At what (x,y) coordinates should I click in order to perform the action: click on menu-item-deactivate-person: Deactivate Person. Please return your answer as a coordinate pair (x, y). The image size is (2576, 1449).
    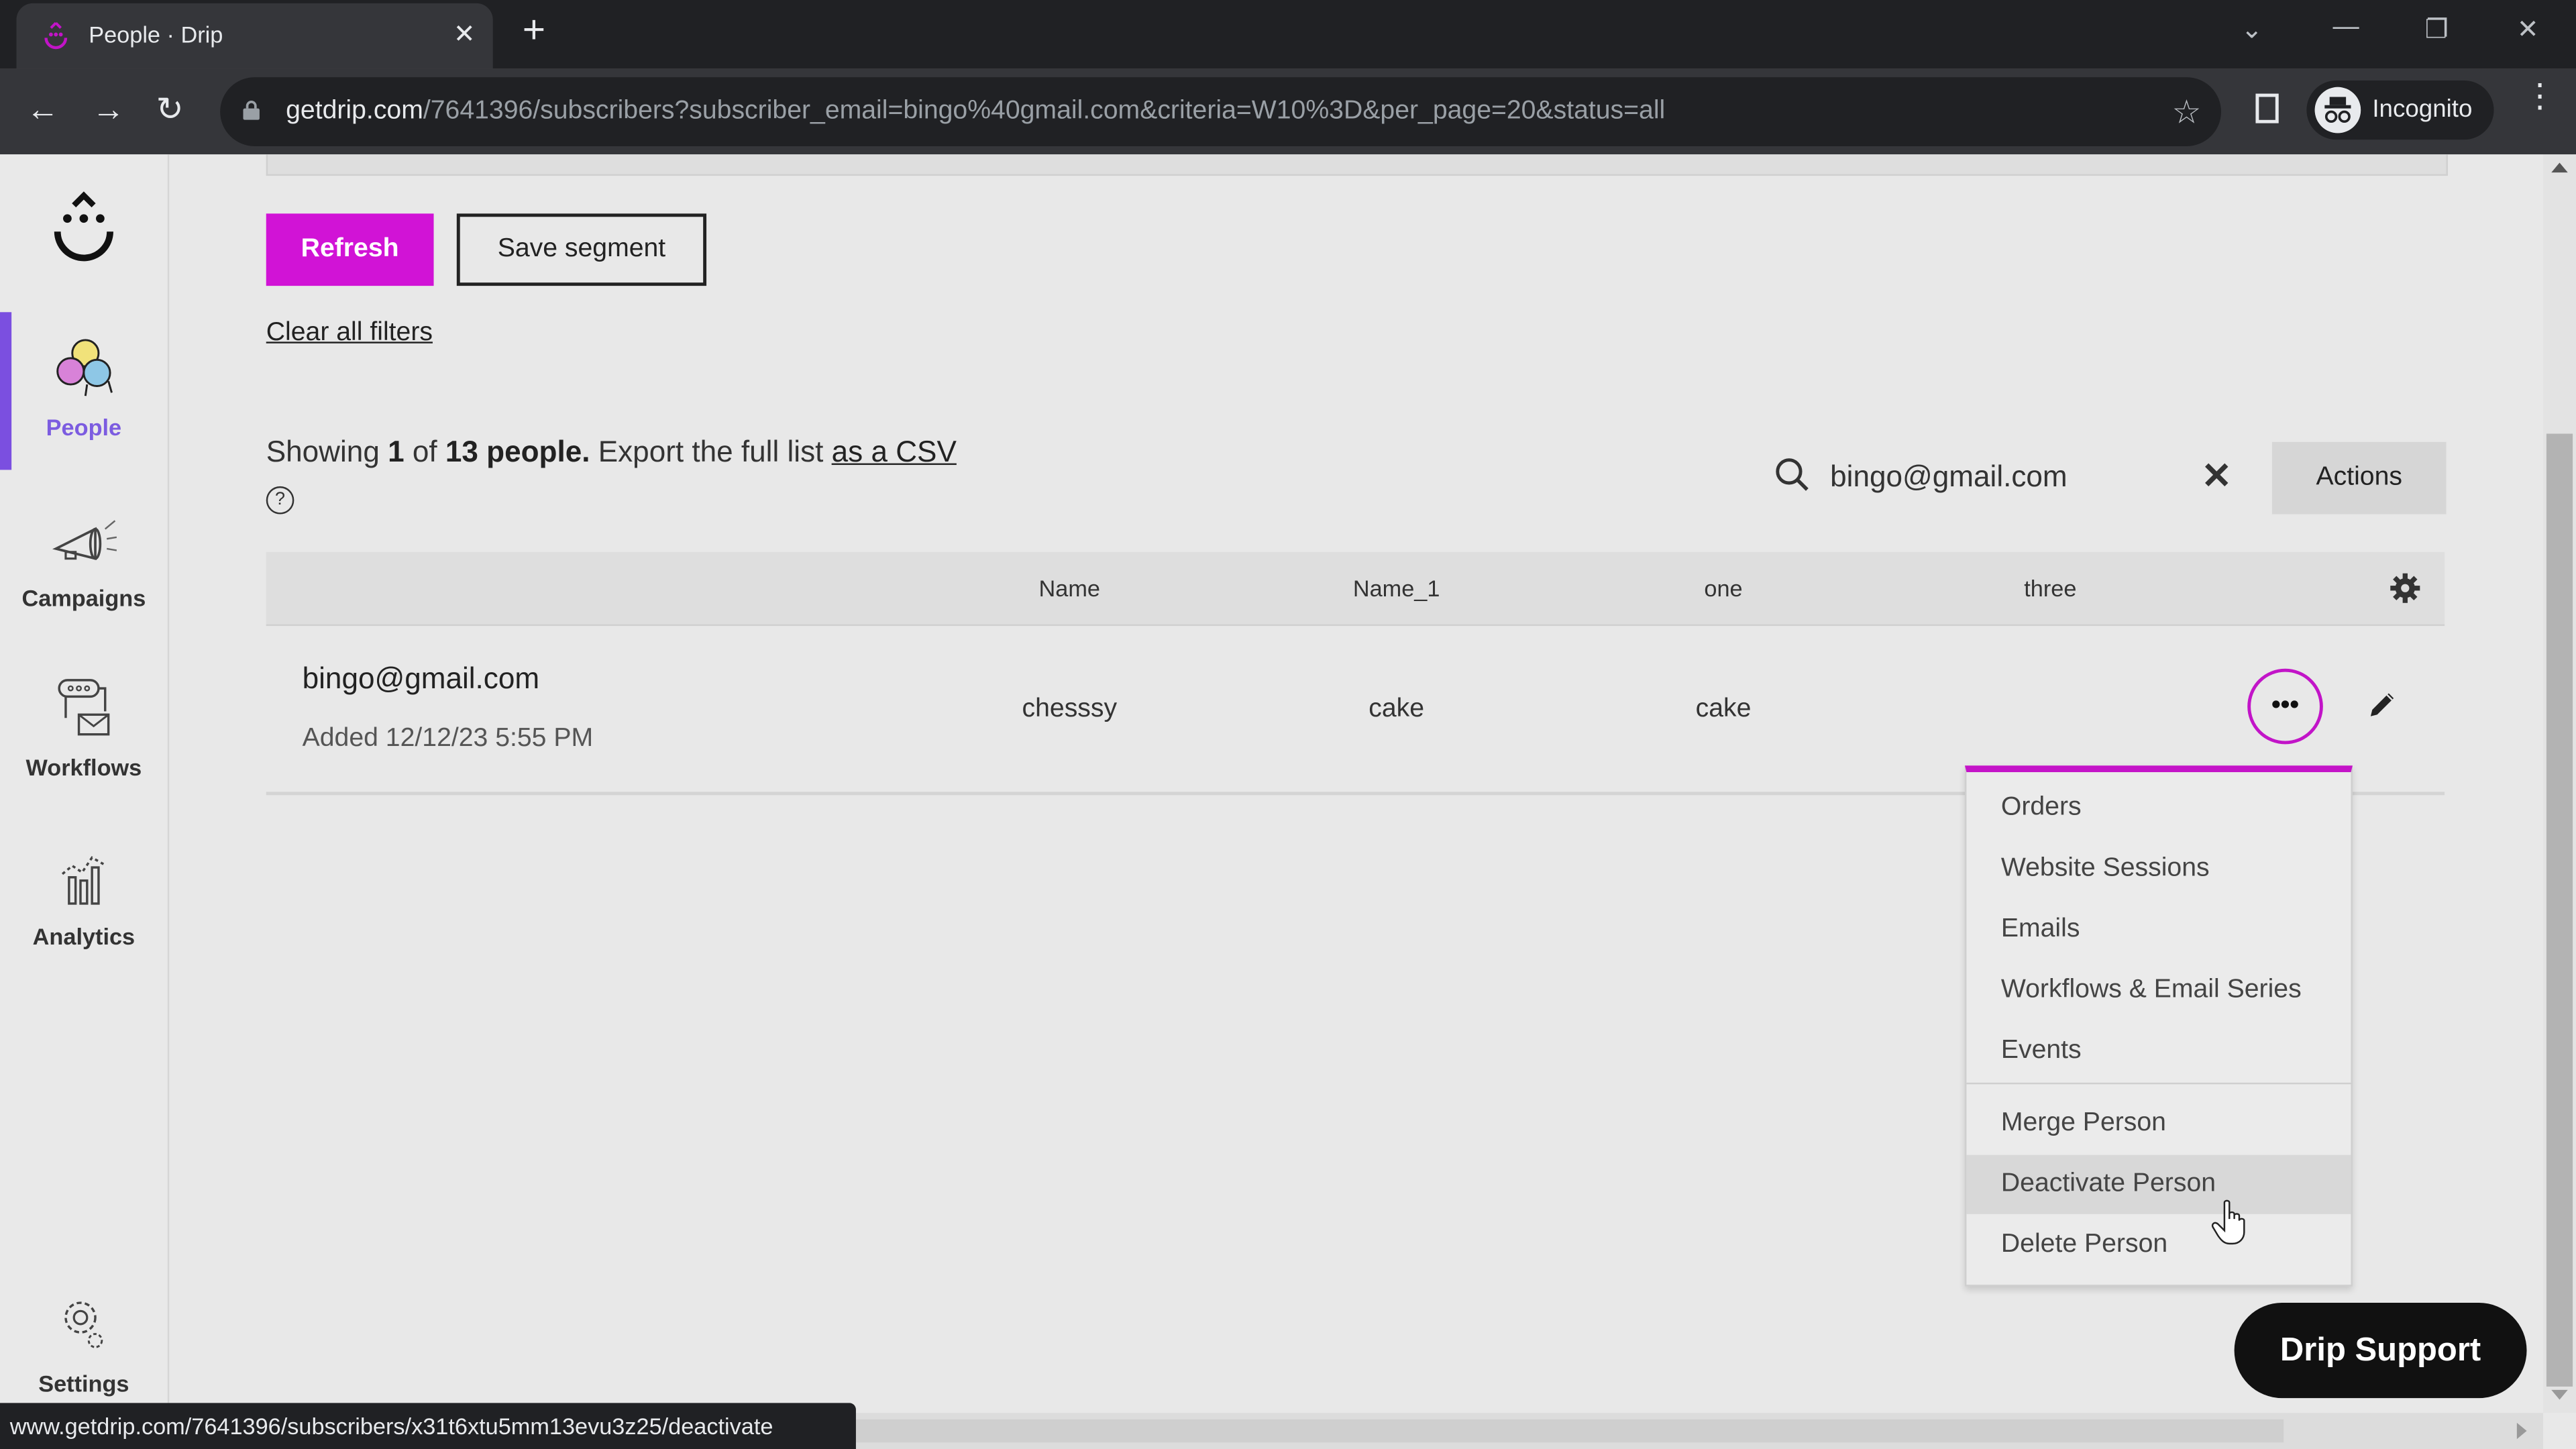
    Looking at the image, I should click on (2158, 1184).